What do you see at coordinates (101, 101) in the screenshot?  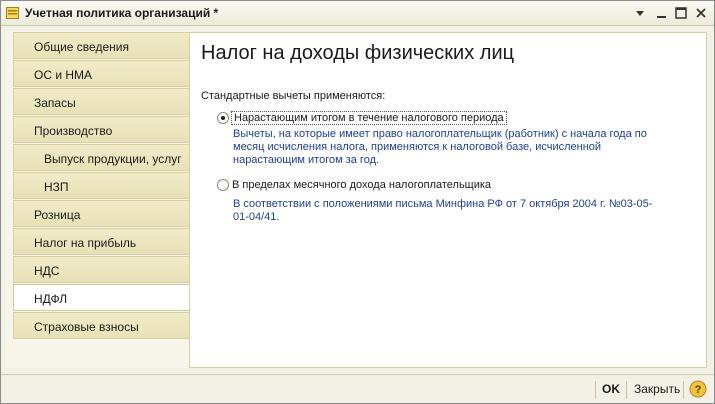 I see `nav-item-inventory: Запасы` at bounding box center [101, 101].